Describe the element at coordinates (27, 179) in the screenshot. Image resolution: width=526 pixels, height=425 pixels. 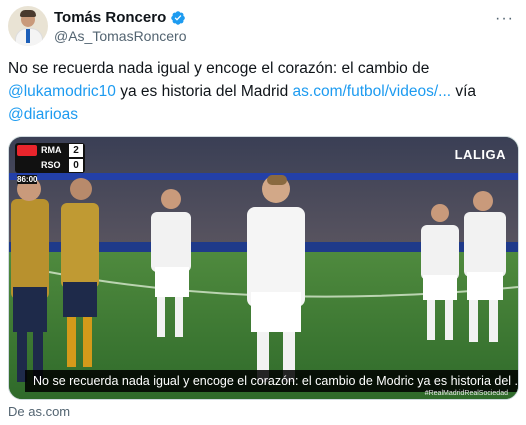
I see `match-clock: 86:00` at that location.